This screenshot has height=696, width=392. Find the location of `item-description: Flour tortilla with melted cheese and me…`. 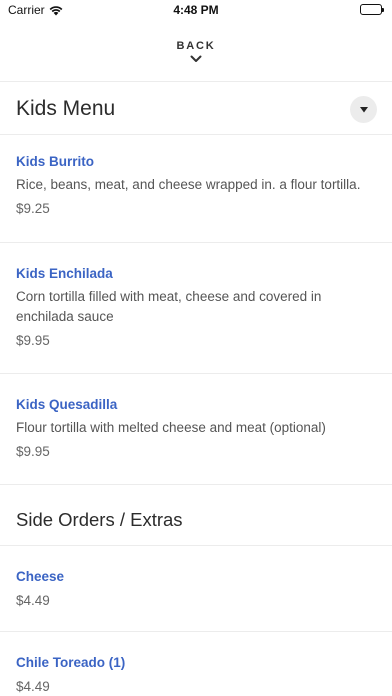

item-description: Flour tortilla with melted cheese and me… is located at coordinates (171, 427).